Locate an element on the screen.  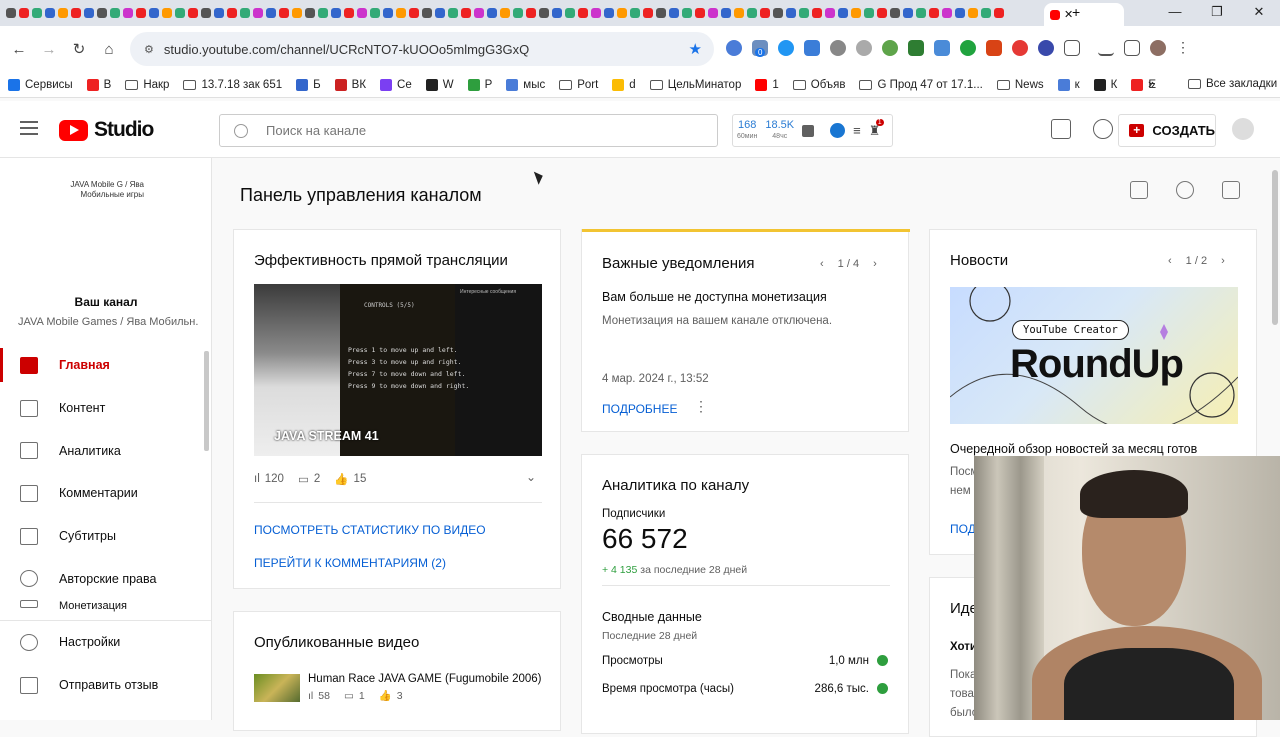
news-link: ПОД is located at coordinates (963, 529).